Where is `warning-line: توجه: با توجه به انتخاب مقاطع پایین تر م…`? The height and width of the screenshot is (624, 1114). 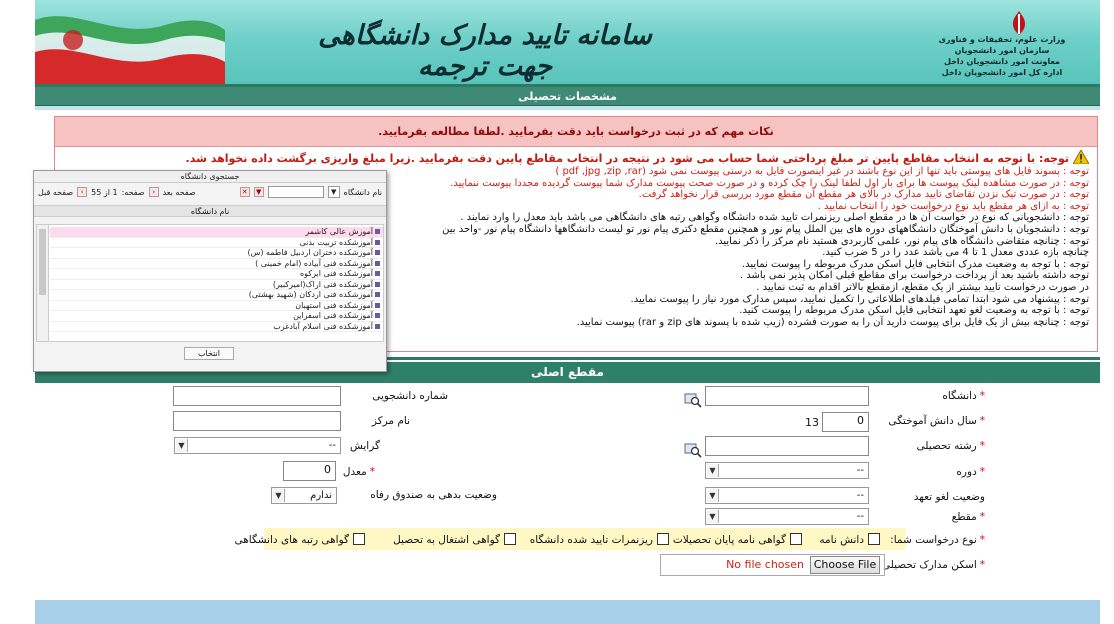
warning-line: توجه: با توجه به انتخاب مقاطع پایین تر م… is located at coordinates (576, 158).